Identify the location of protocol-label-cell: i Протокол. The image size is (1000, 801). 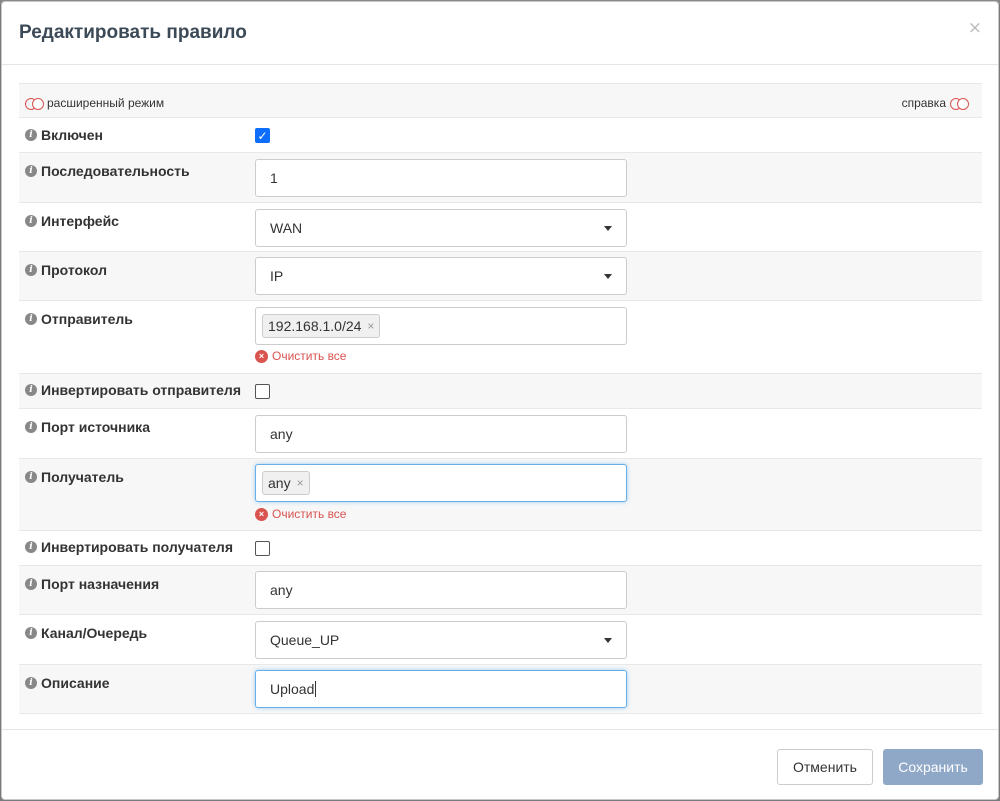
(66, 270).